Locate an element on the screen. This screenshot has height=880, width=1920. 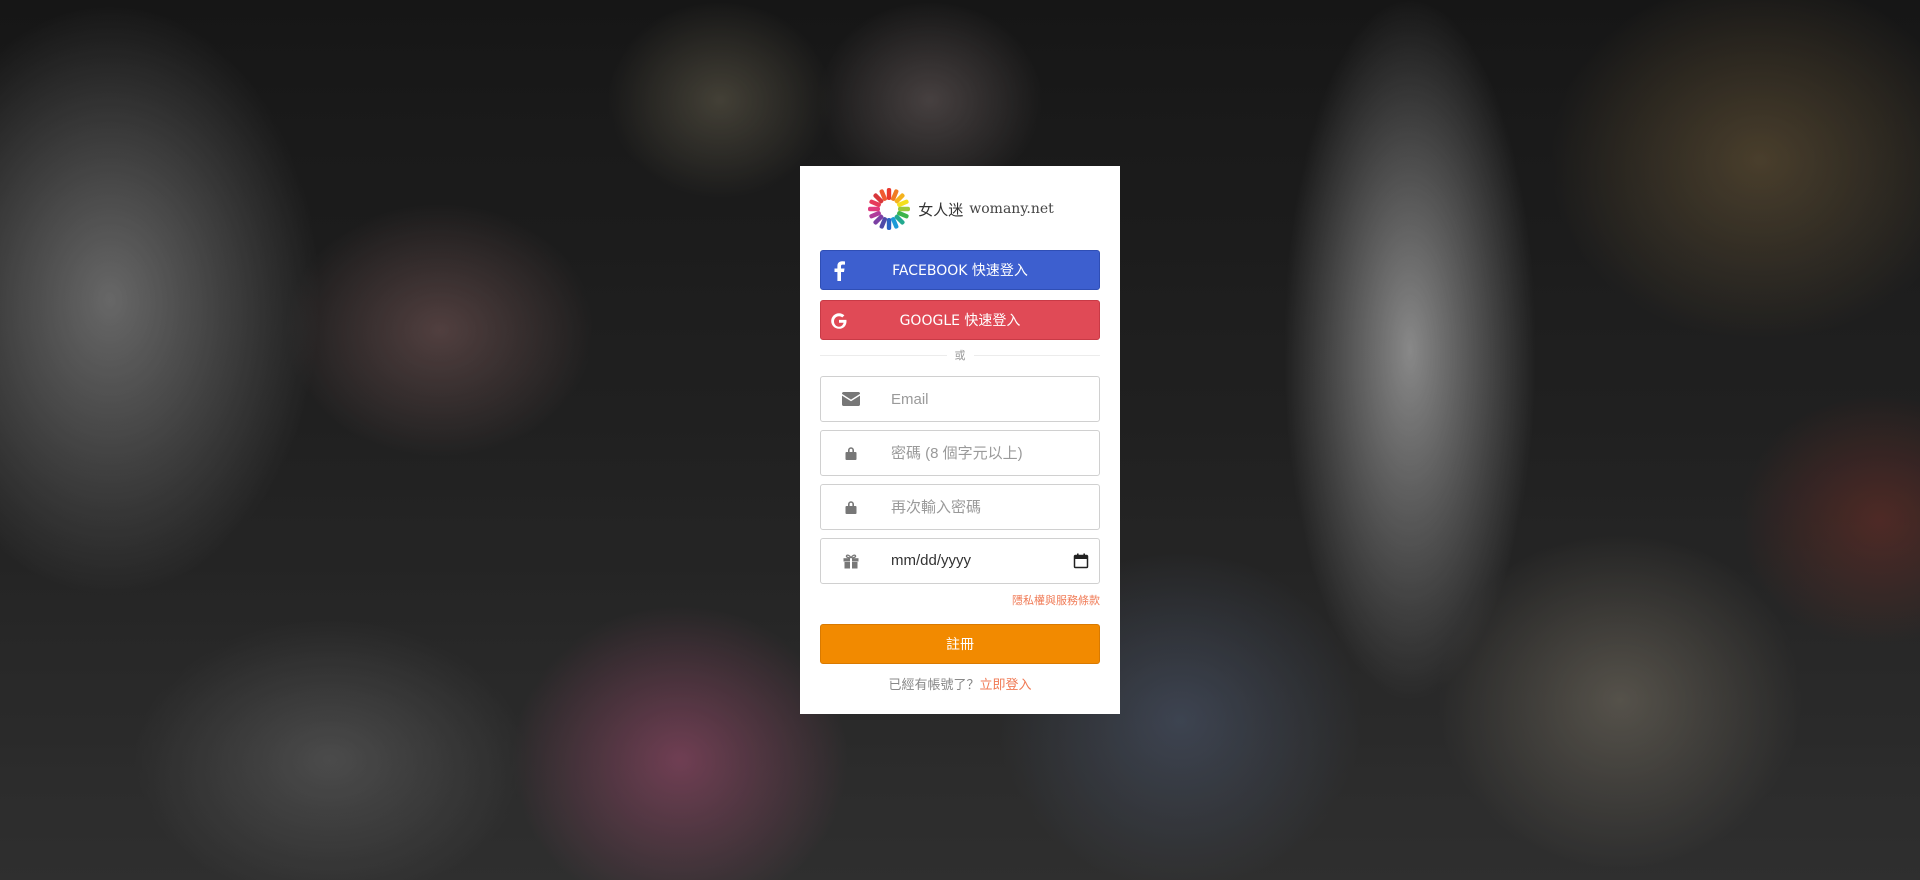
facebook-login-button: FACEBOOK 快速登入 is located at coordinates (960, 270).